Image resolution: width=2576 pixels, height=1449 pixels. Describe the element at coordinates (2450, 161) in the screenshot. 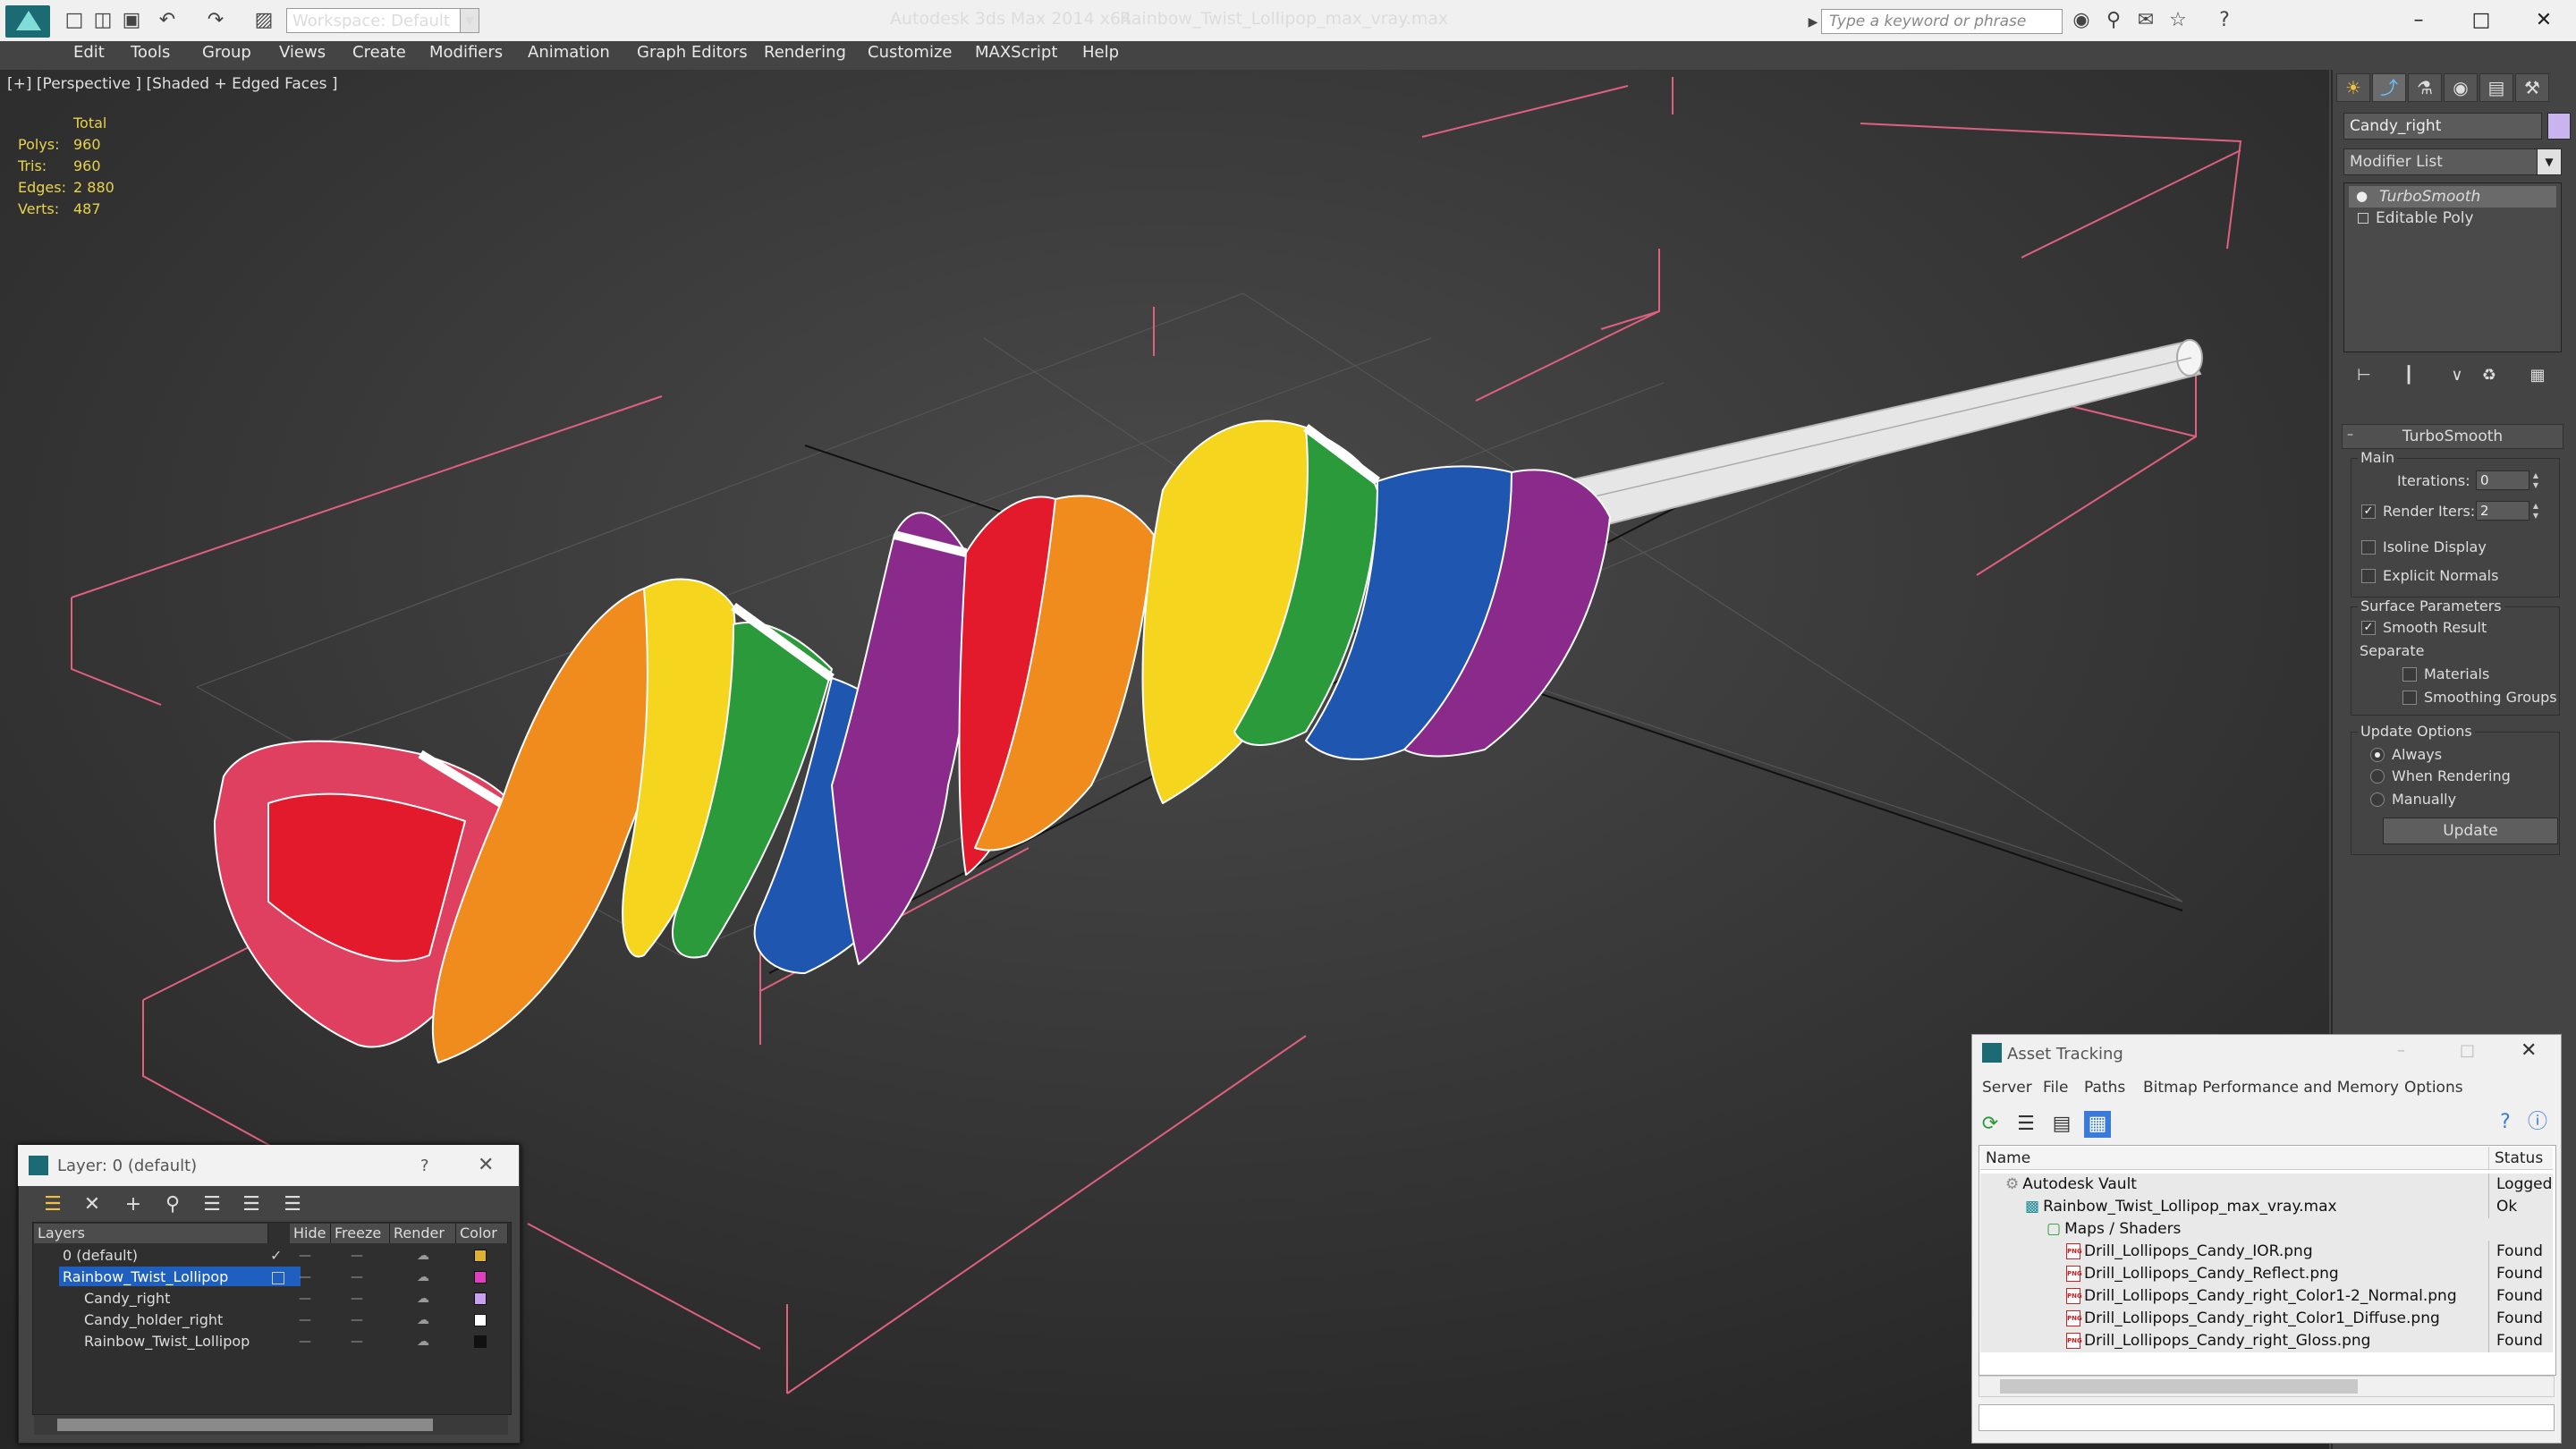

I see `modifier-list-dropdown: Modifier List` at that location.